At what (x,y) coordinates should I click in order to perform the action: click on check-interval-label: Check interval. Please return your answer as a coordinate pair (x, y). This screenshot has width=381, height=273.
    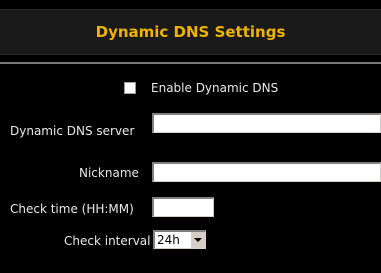
    Looking at the image, I should click on (107, 241).